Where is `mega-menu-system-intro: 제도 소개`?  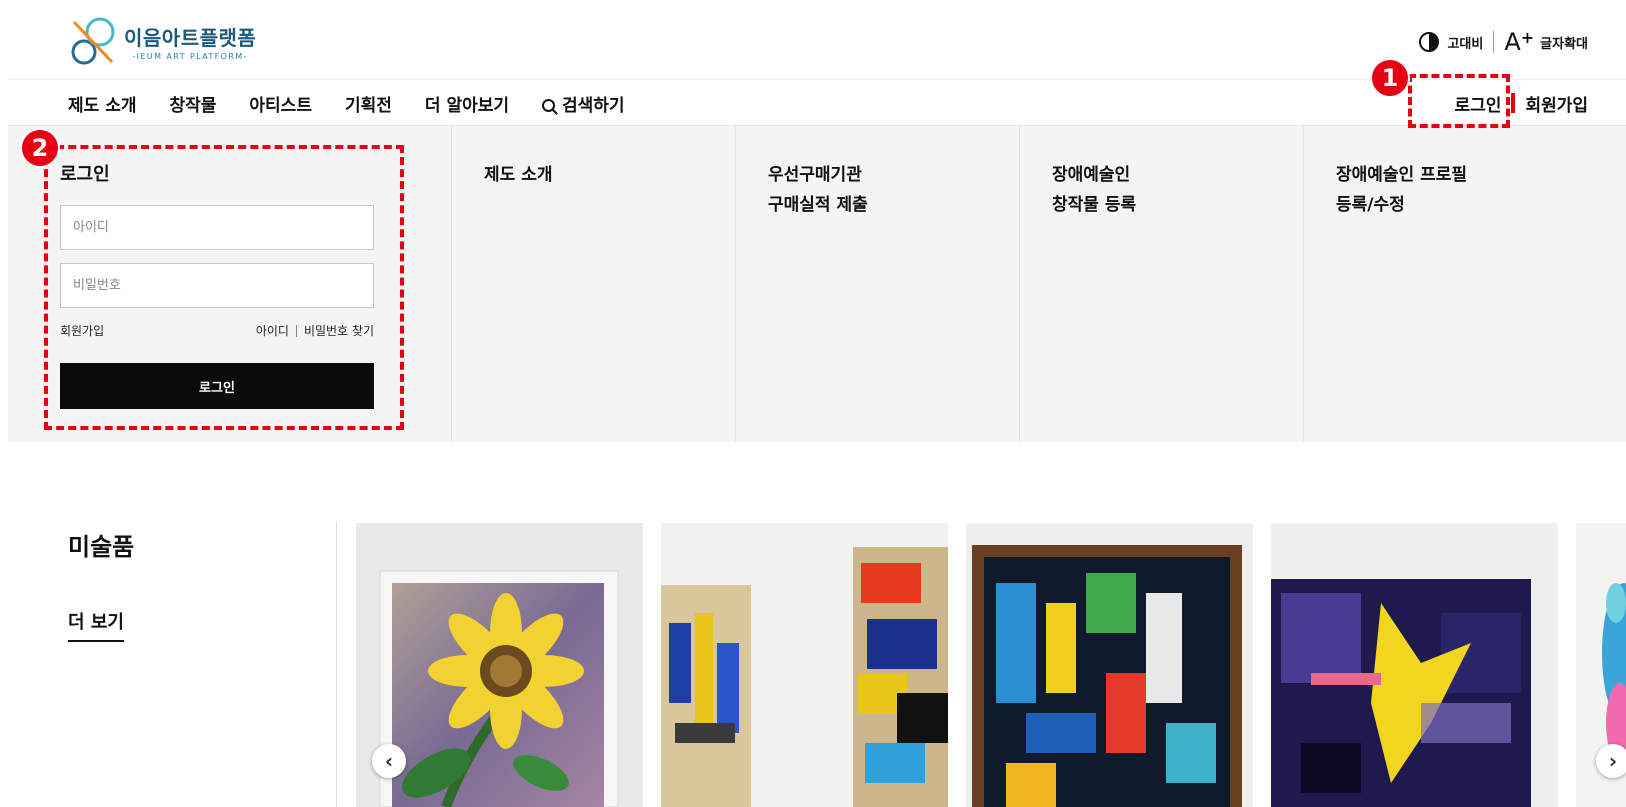
mega-menu-system-intro: 제도 소개 is located at coordinates (609, 175).